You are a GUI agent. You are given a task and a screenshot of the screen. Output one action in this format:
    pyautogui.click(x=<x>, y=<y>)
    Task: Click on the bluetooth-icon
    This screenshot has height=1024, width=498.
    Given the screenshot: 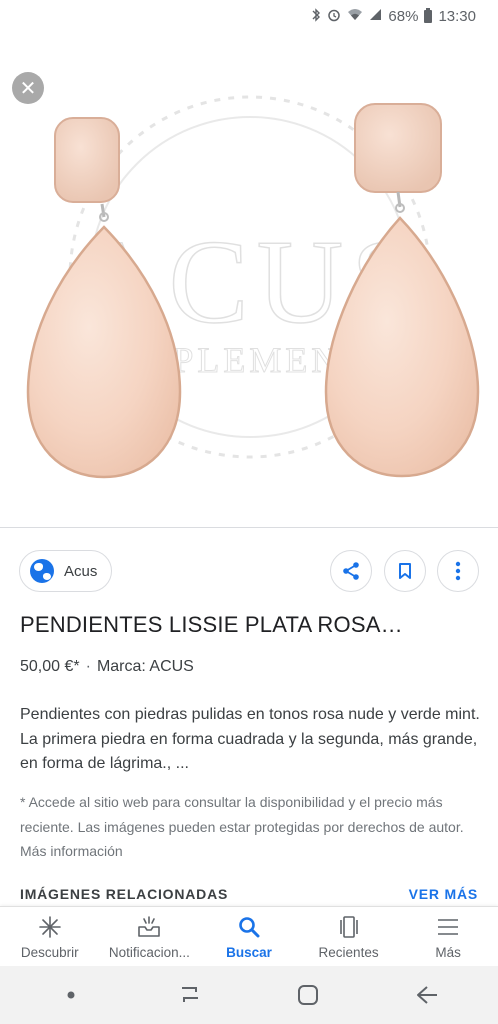 What is the action you would take?
    pyautogui.click(x=316, y=16)
    